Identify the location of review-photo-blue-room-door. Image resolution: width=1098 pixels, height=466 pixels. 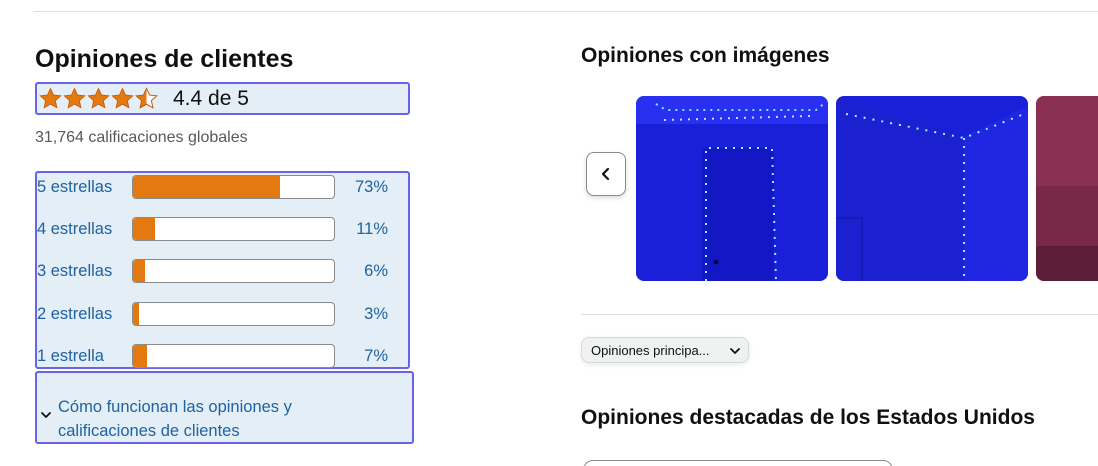
(732, 188).